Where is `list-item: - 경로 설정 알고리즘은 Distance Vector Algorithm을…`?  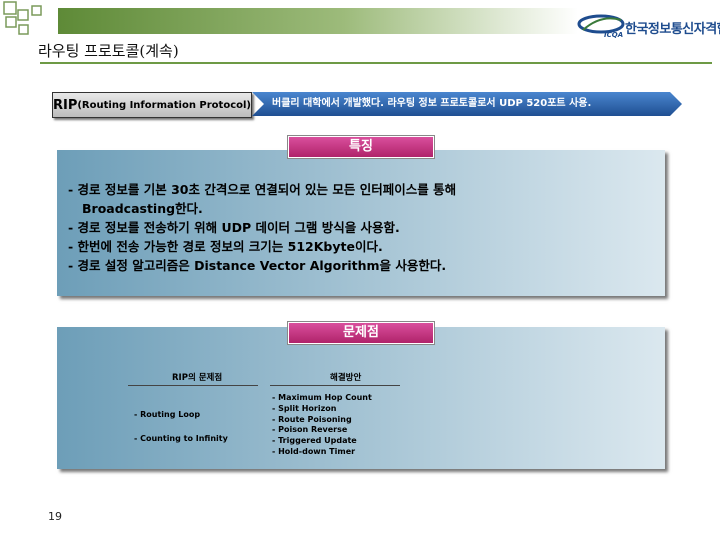
list-item: - 경로 설정 알고리즘은 Distance Vector Algorithm을… is located at coordinates (257, 265).